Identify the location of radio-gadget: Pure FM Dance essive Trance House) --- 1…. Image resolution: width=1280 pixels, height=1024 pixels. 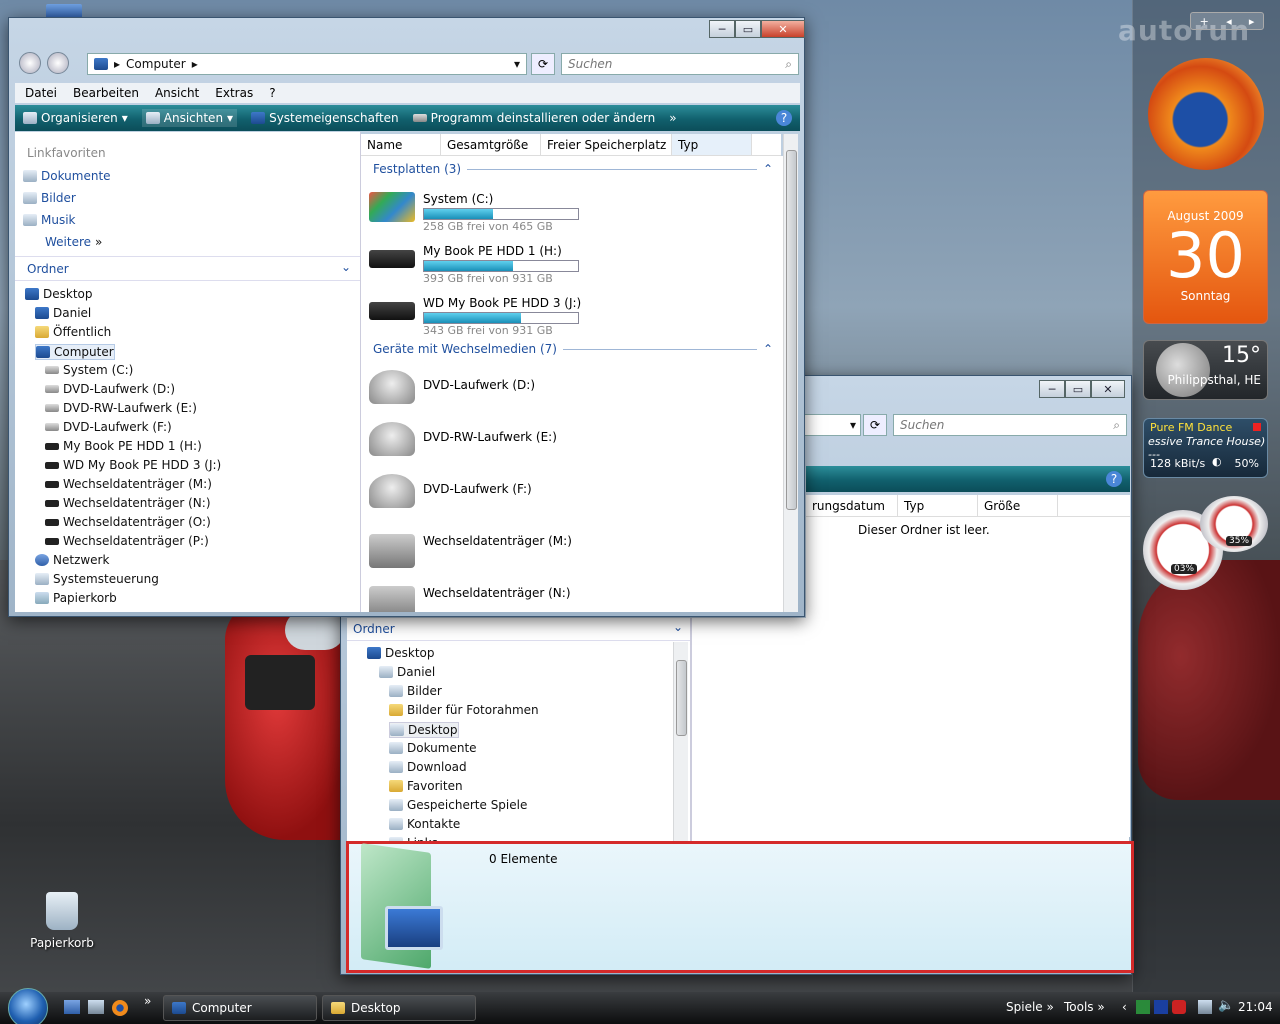
(1205, 448).